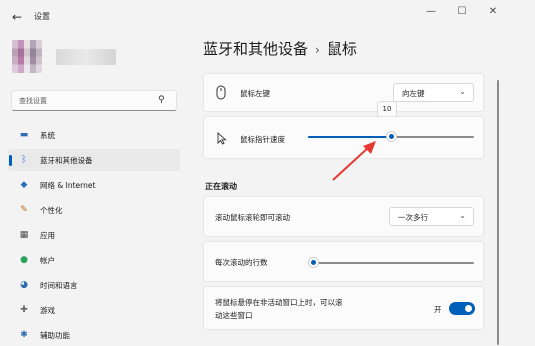  I want to click on lines-per-scroll-label: 每次滚动的行数, so click(241, 262).